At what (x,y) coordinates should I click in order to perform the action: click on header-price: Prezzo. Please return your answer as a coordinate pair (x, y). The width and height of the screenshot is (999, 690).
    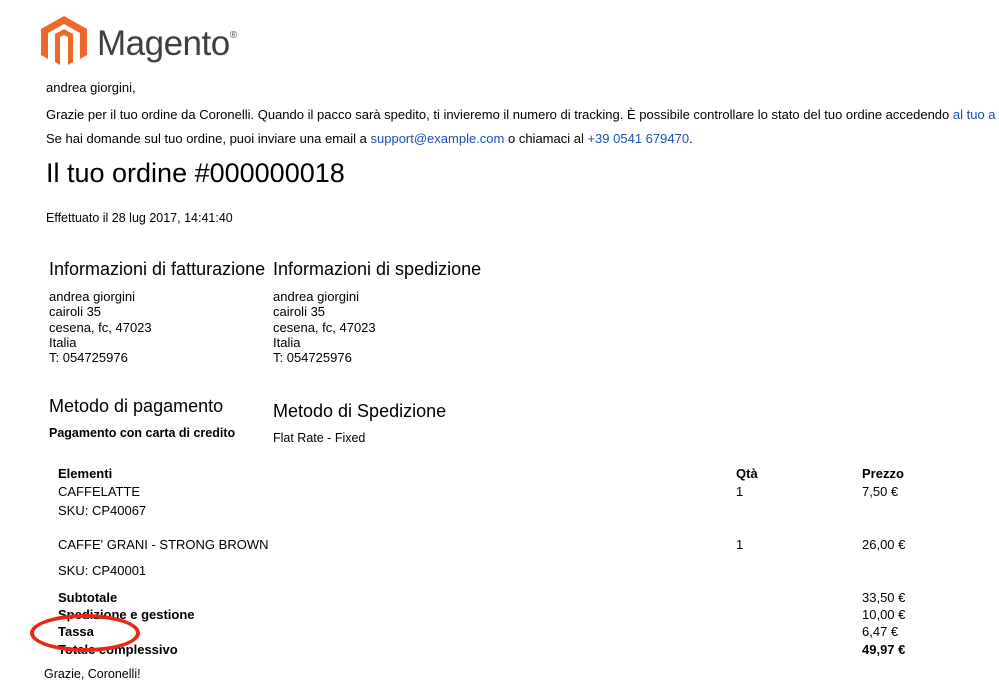
    Looking at the image, I should click on (883, 473).